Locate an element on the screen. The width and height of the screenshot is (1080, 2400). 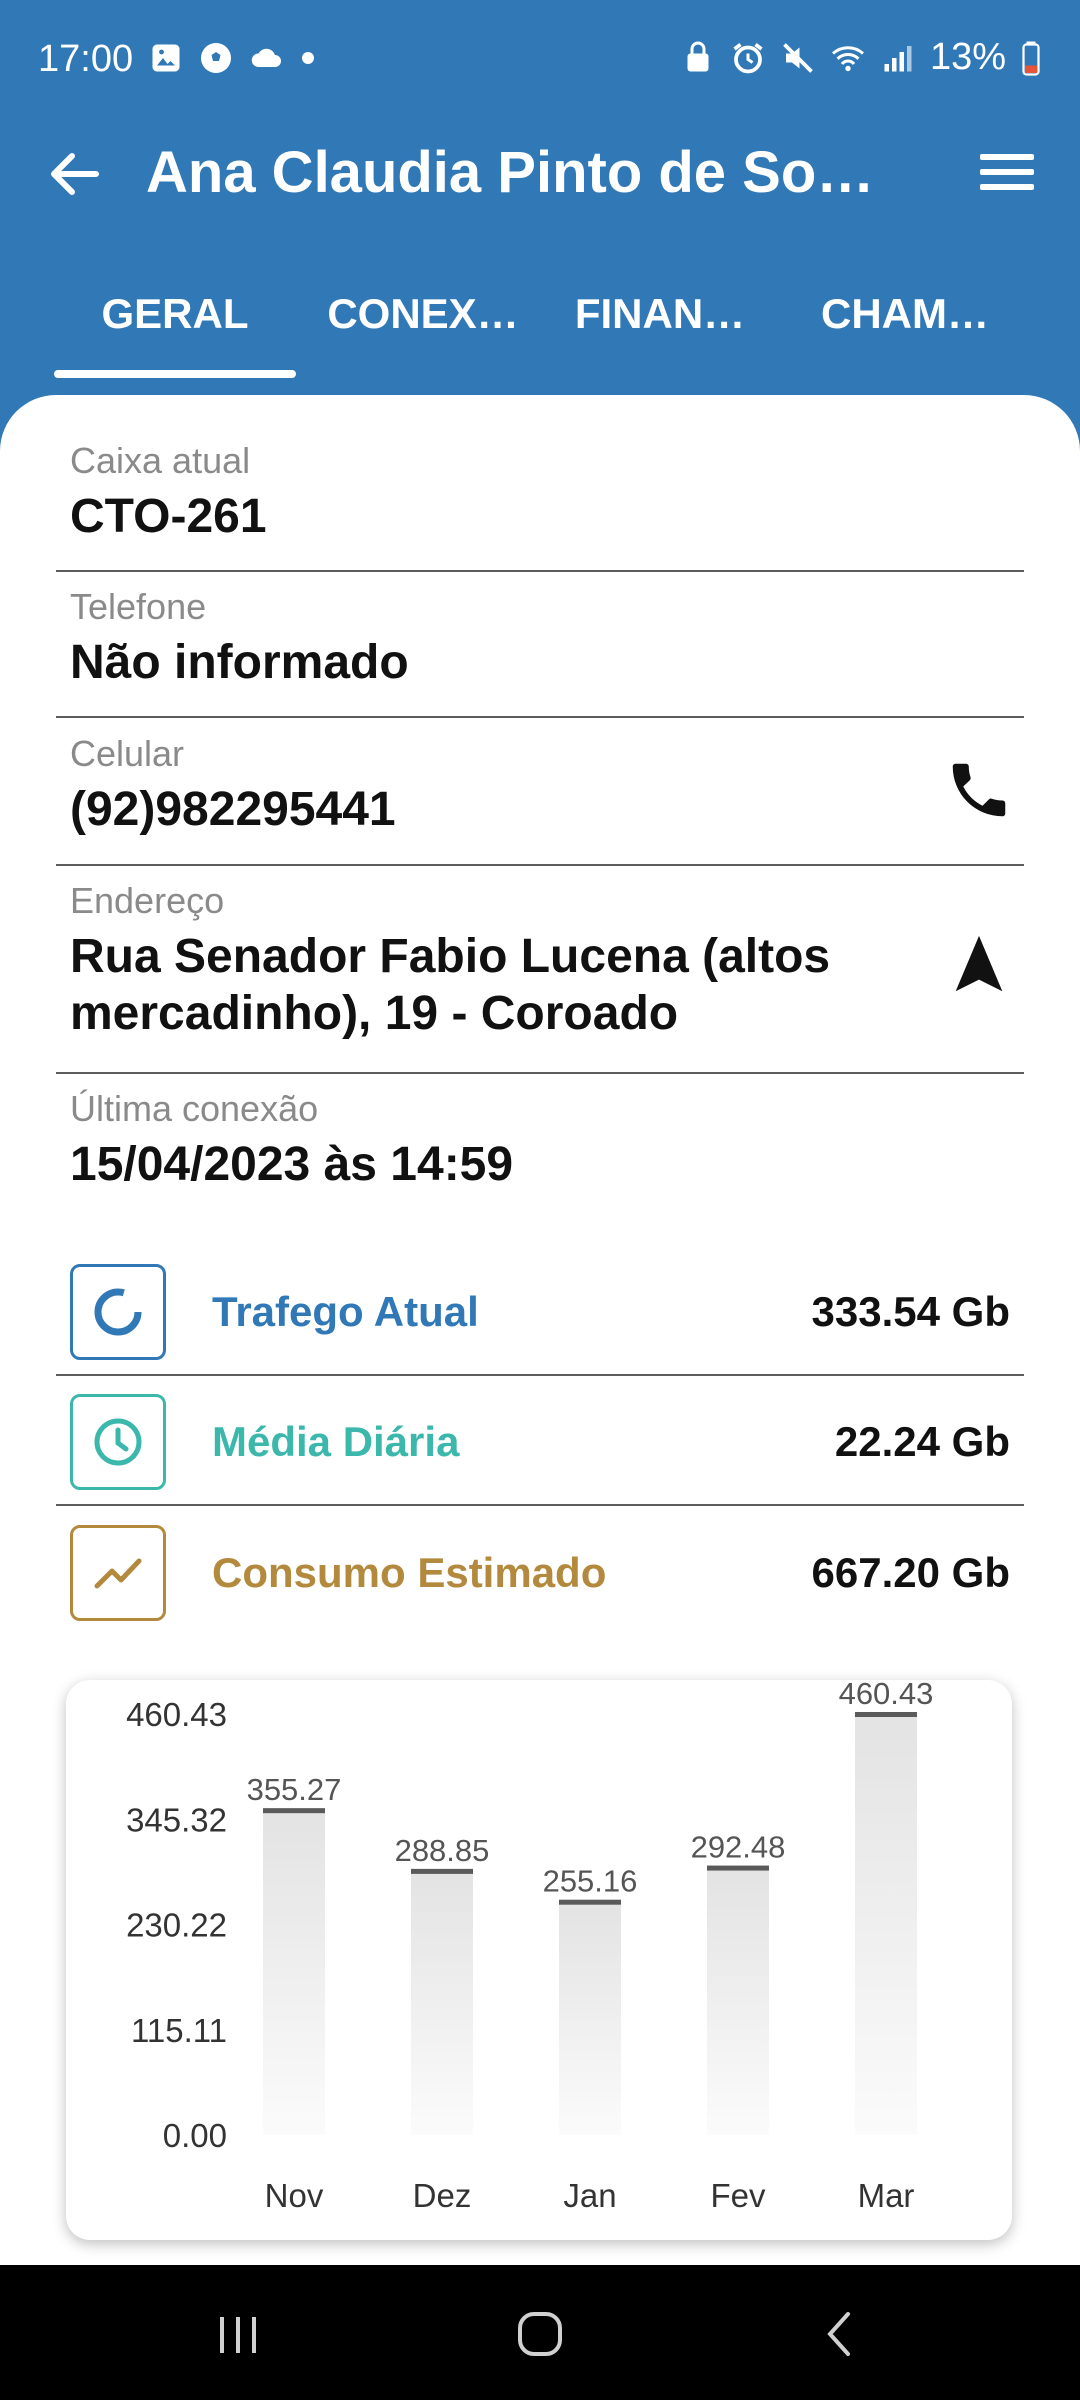
soccer-ball-icon is located at coordinates (216, 58).